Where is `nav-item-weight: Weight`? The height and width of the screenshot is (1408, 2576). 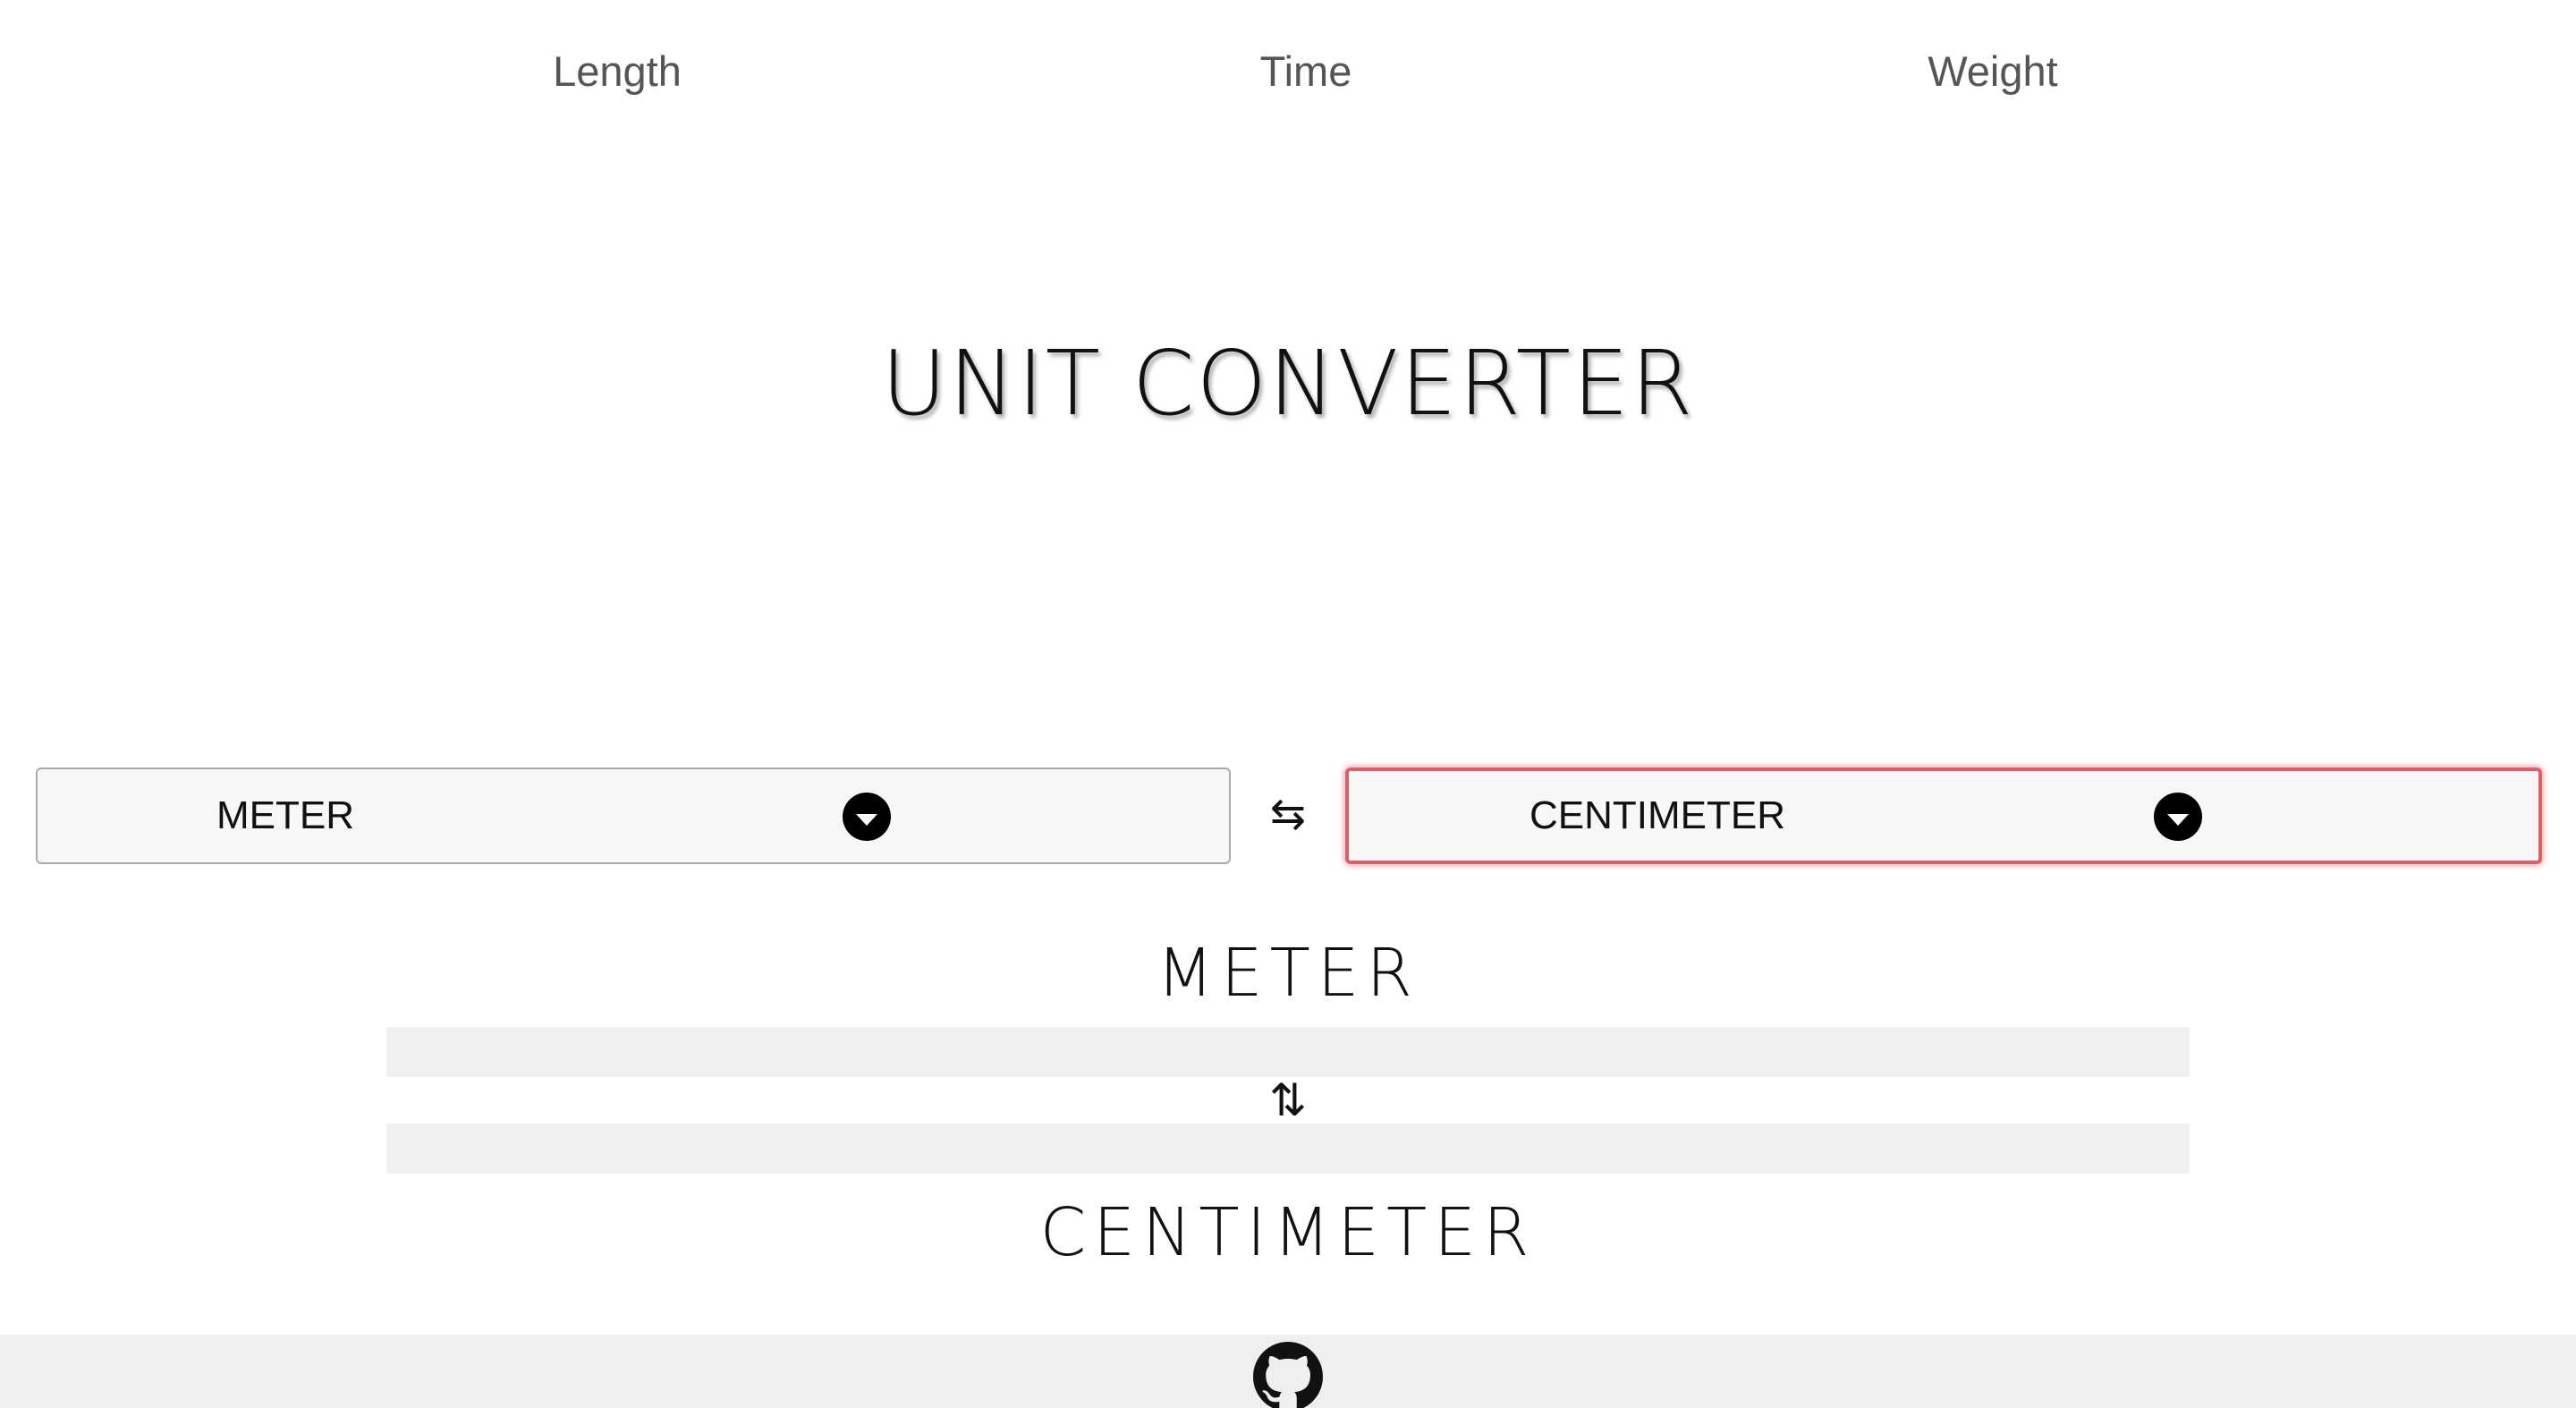
nav-item-weight: Weight is located at coordinates (1993, 71).